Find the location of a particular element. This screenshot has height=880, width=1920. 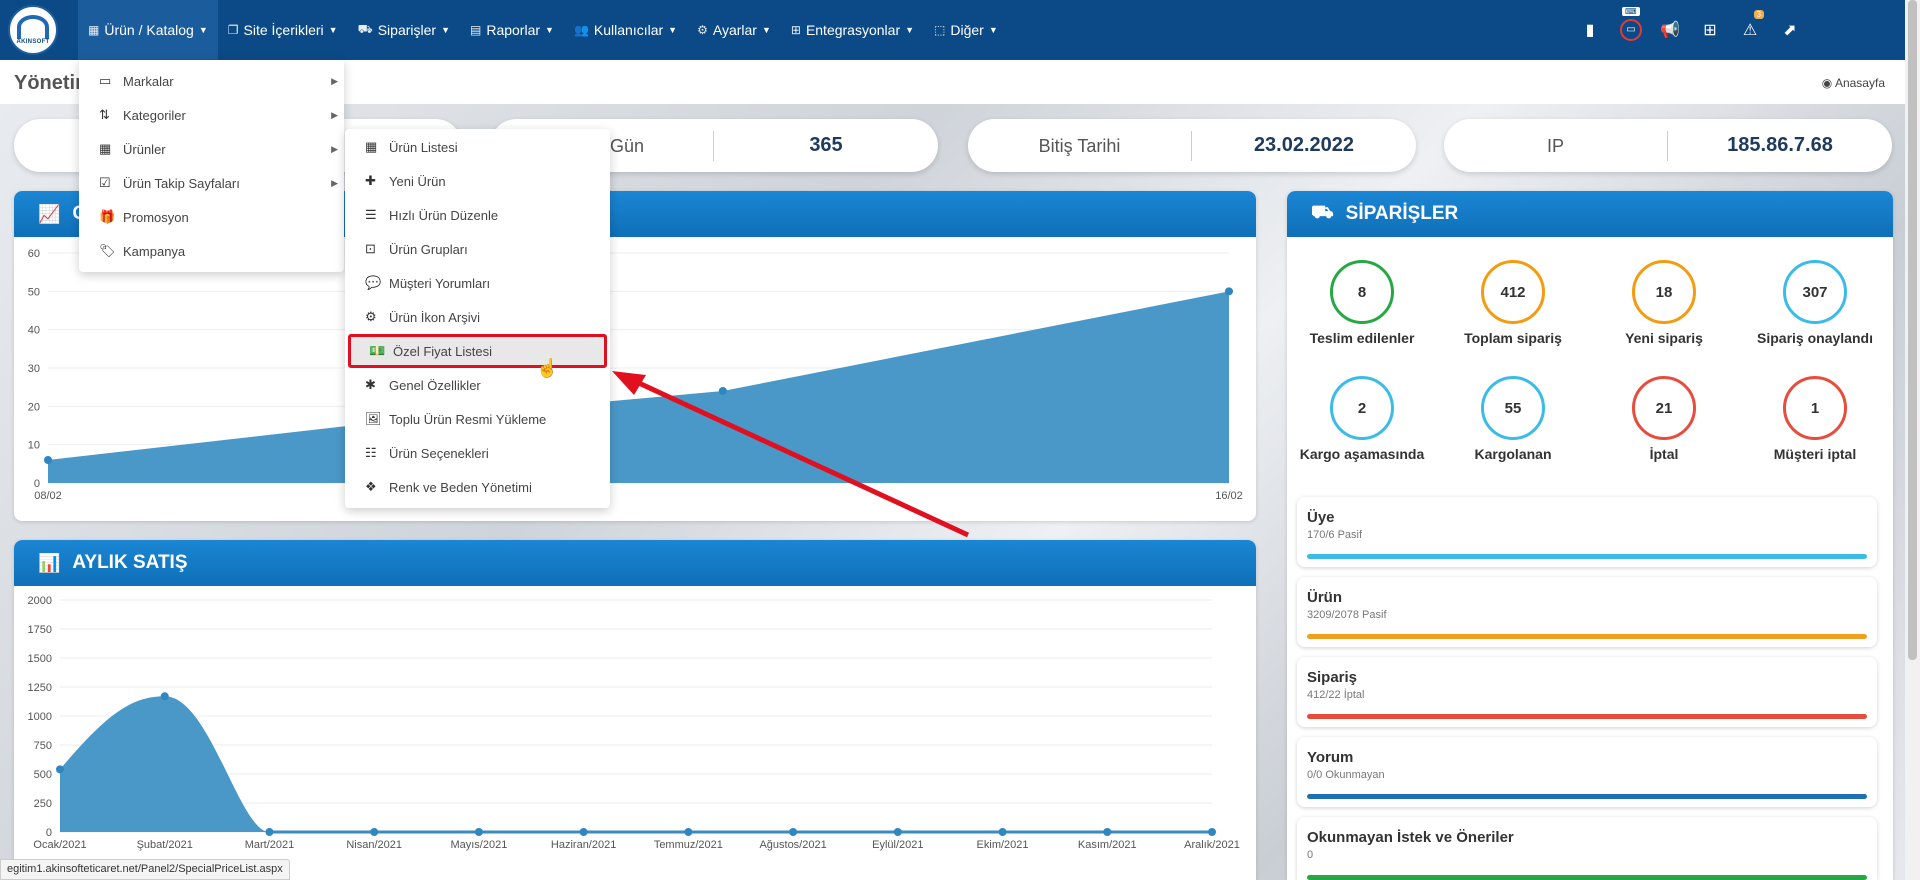

annotation-arrow is located at coordinates (791, 454).